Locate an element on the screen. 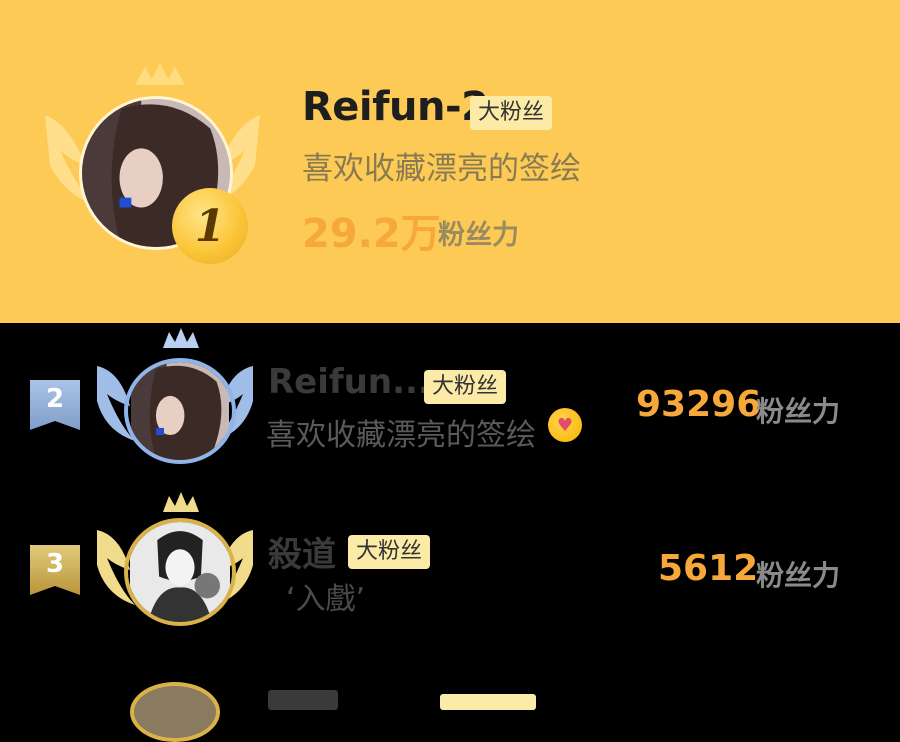 The width and height of the screenshot is (900, 742). rank-tag: 2 is located at coordinates (55, 405).